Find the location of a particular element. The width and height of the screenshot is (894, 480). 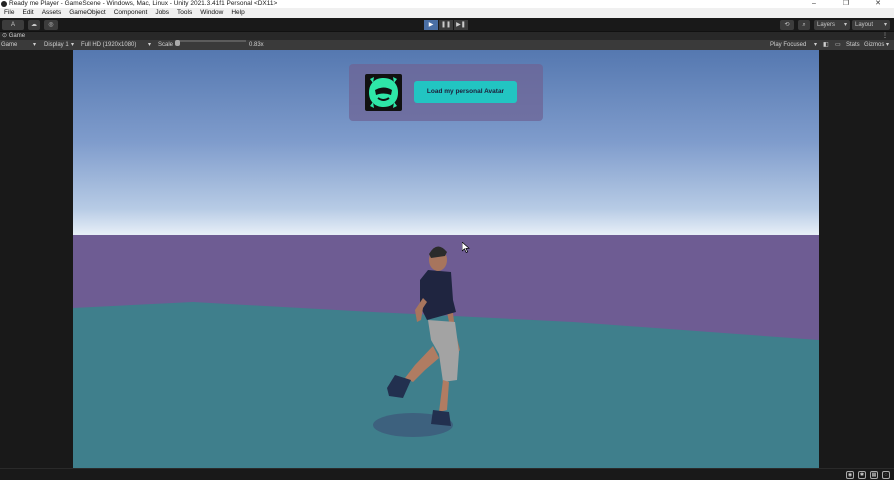

gizmos-button: Gizmos is located at coordinates (874, 45).